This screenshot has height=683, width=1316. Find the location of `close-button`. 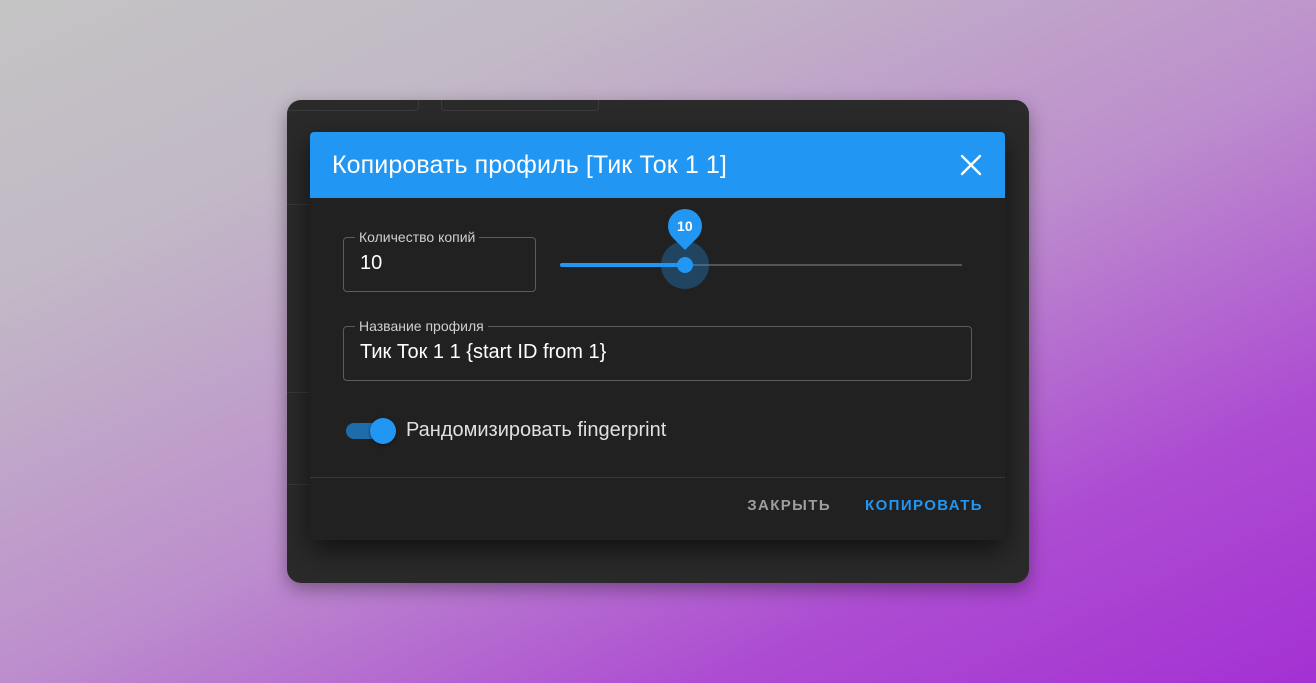

close-button is located at coordinates (971, 165).